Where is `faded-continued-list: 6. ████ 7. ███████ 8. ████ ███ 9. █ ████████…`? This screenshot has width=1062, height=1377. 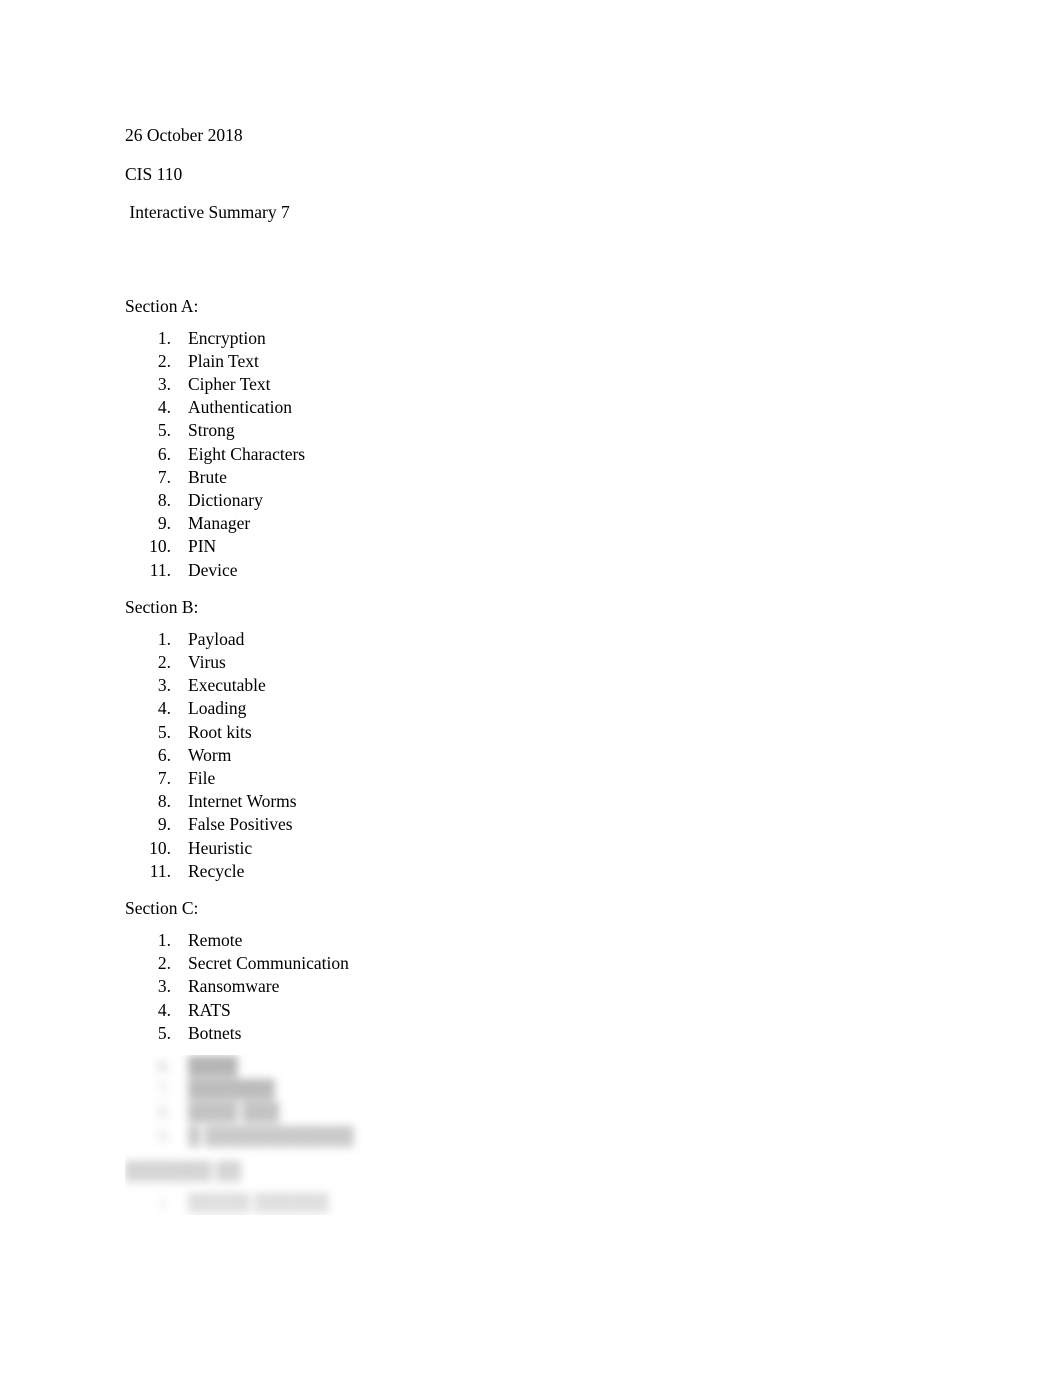
faded-continued-list: 6. ████ 7. ███████ 8. ████ ███ 9. █ ████████… is located at coordinates (535, 1101).